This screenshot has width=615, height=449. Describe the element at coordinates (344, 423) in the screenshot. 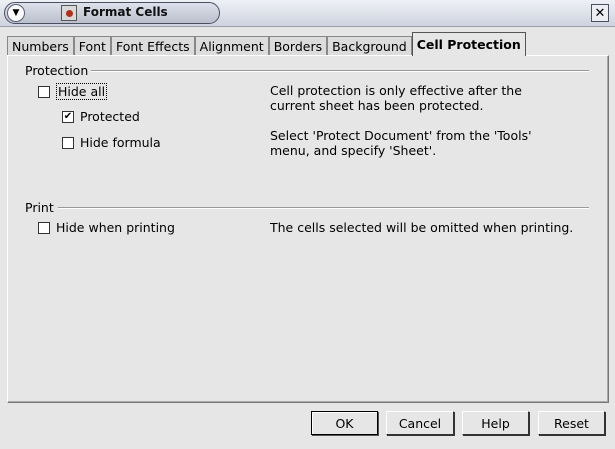

I see `ok-button: OK` at that location.